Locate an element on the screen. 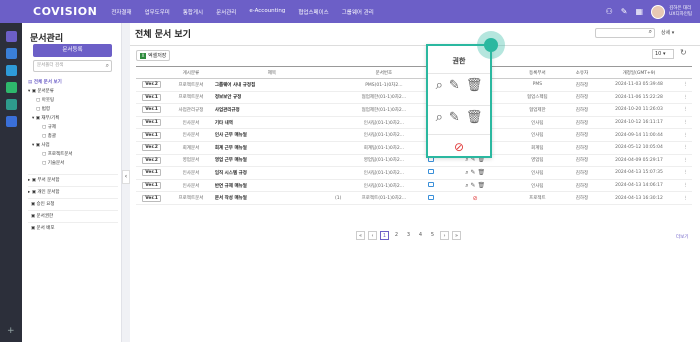 This screenshot has height=342, width=700. cell-title: 사업관리규정 is located at coordinates (271, 110).